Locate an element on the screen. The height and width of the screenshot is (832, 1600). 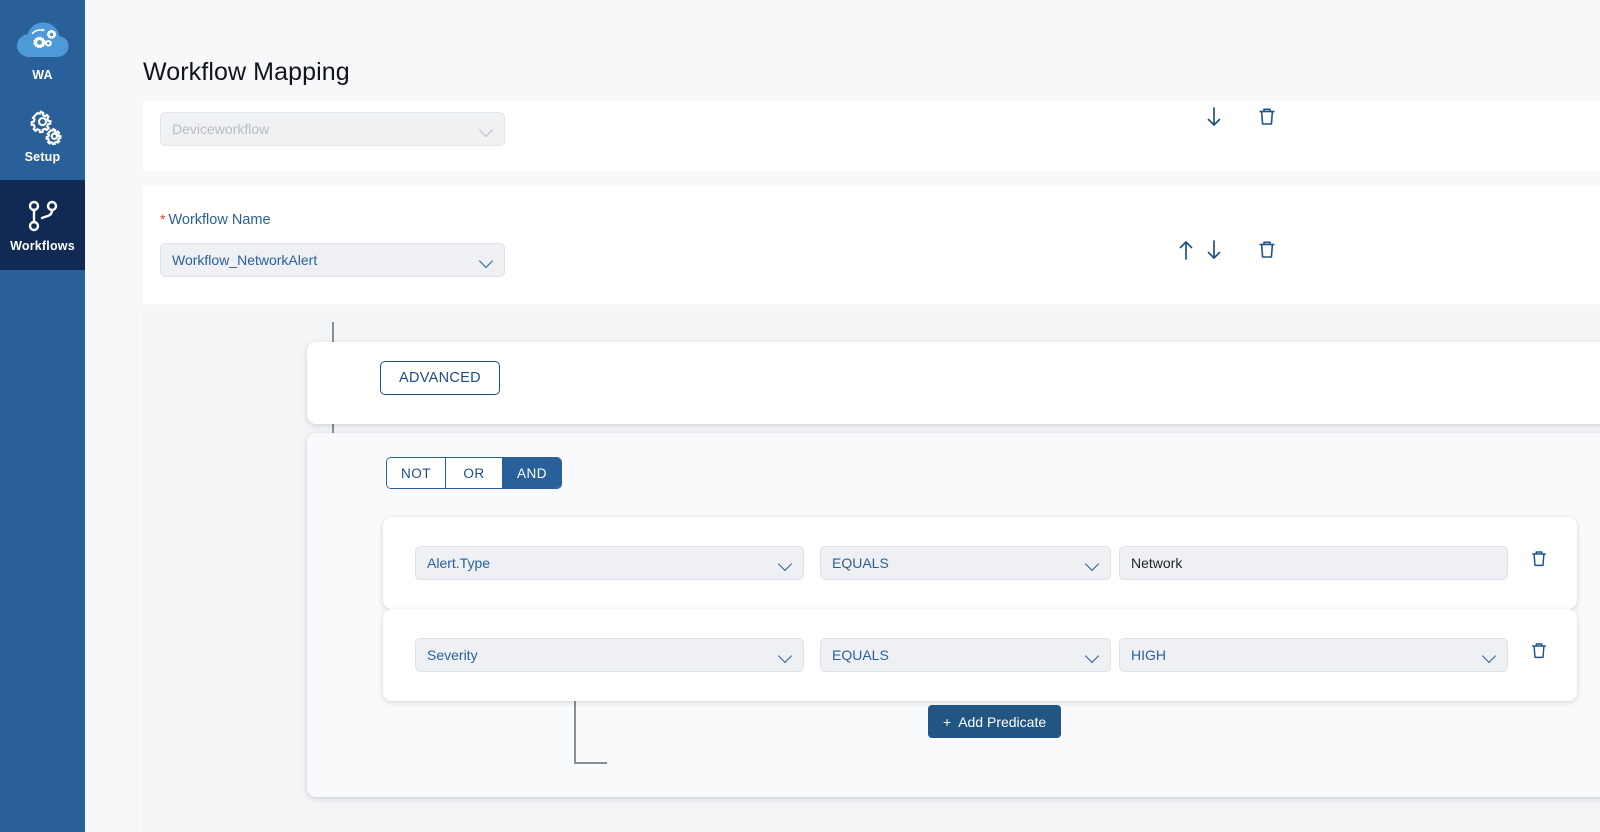
add-predicate-button: + Add Predicate is located at coordinates (995, 721).